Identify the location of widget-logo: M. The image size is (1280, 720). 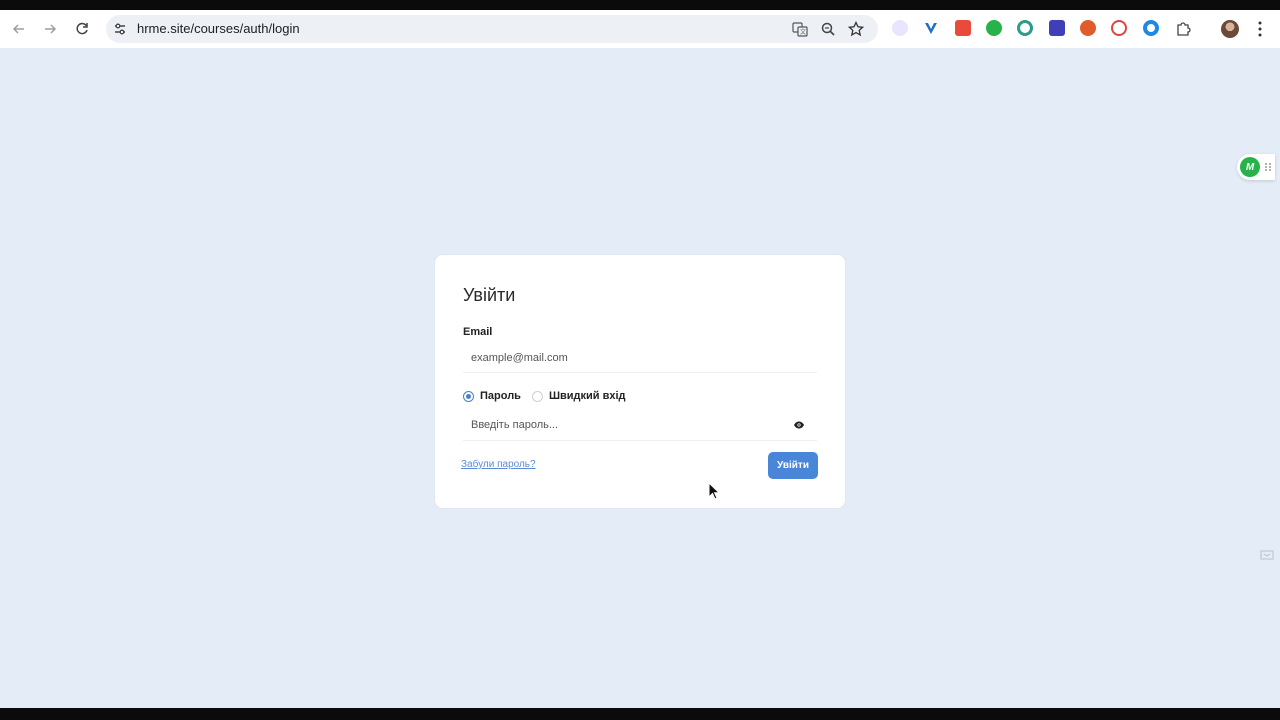
(1250, 167).